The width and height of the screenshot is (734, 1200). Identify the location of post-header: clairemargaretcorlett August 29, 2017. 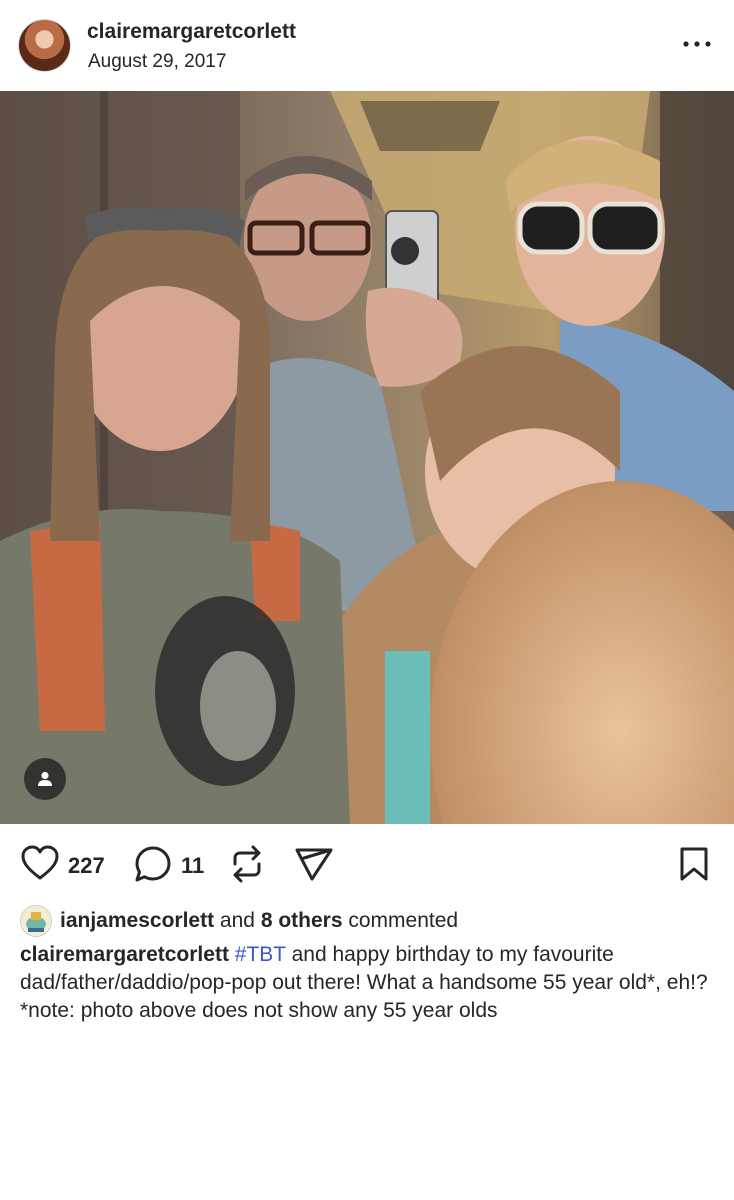
(367, 45).